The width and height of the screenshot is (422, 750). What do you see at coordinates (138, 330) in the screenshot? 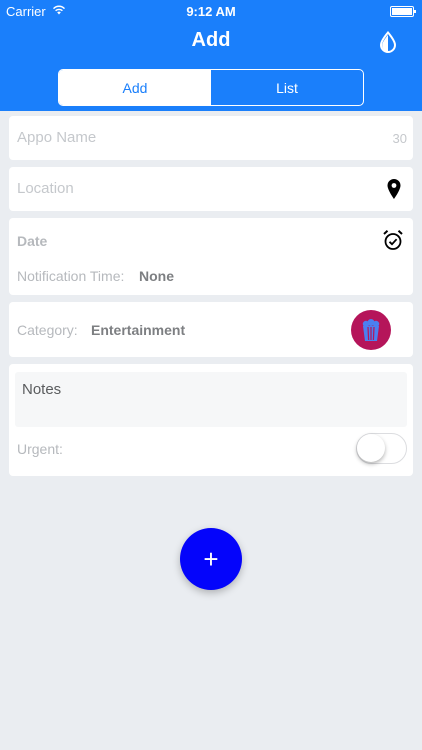
I see `category-value: Entertainment` at bounding box center [138, 330].